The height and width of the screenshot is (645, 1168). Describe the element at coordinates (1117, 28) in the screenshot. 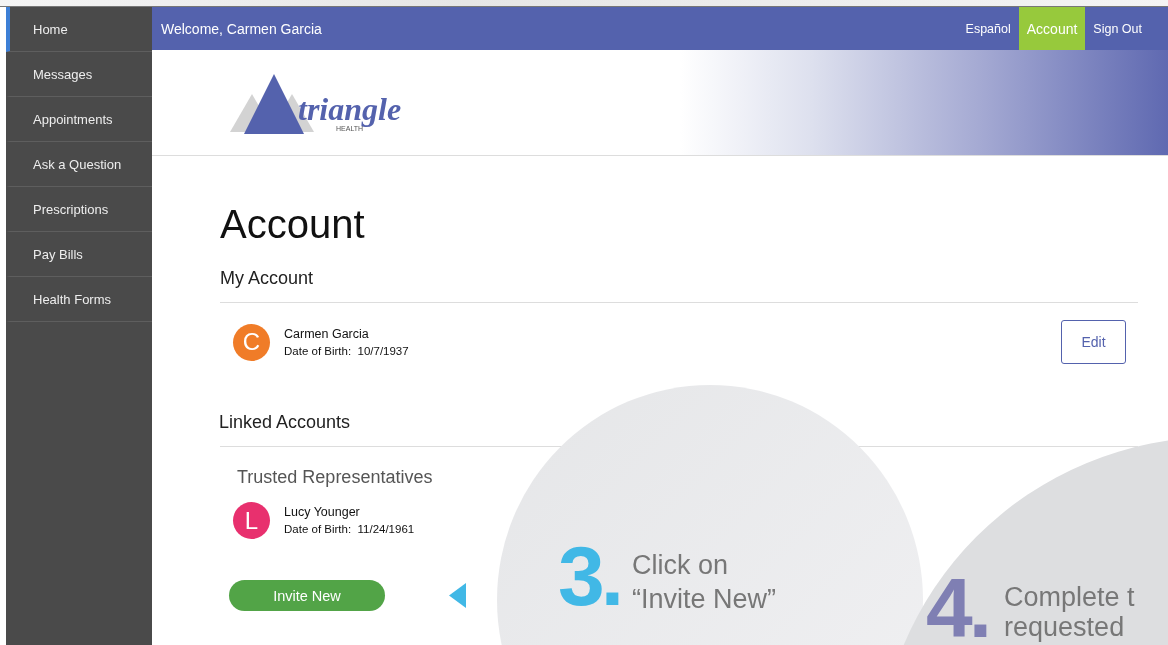

I see `top-nav-link: Sign Out` at that location.